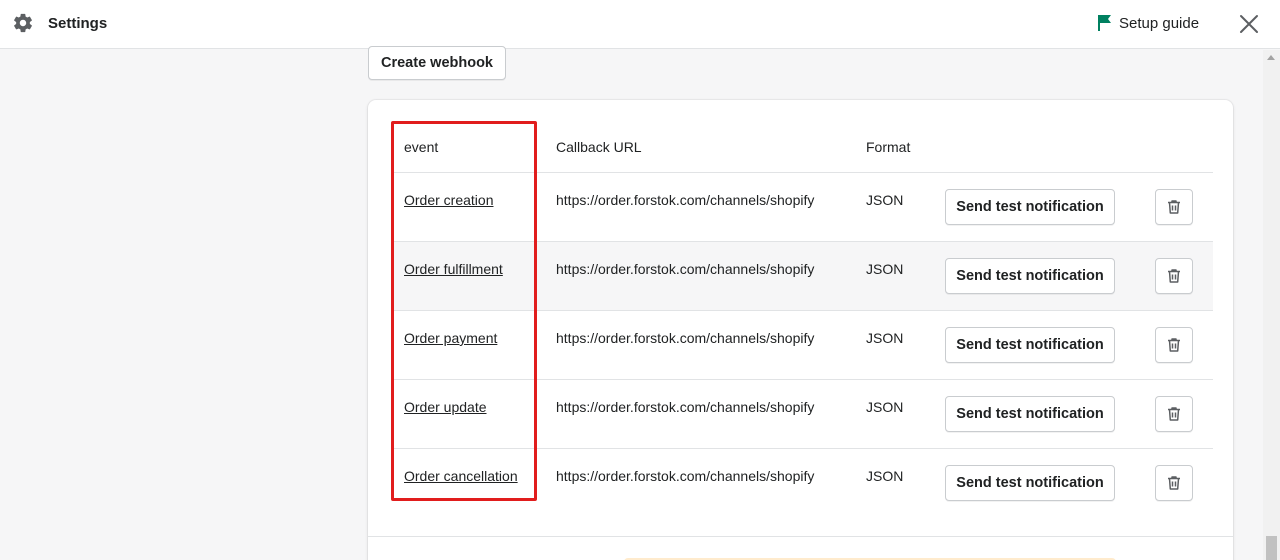 Image resolution: width=1280 pixels, height=560 pixels. What do you see at coordinates (23, 23) in the screenshot?
I see `gear-icon` at bounding box center [23, 23].